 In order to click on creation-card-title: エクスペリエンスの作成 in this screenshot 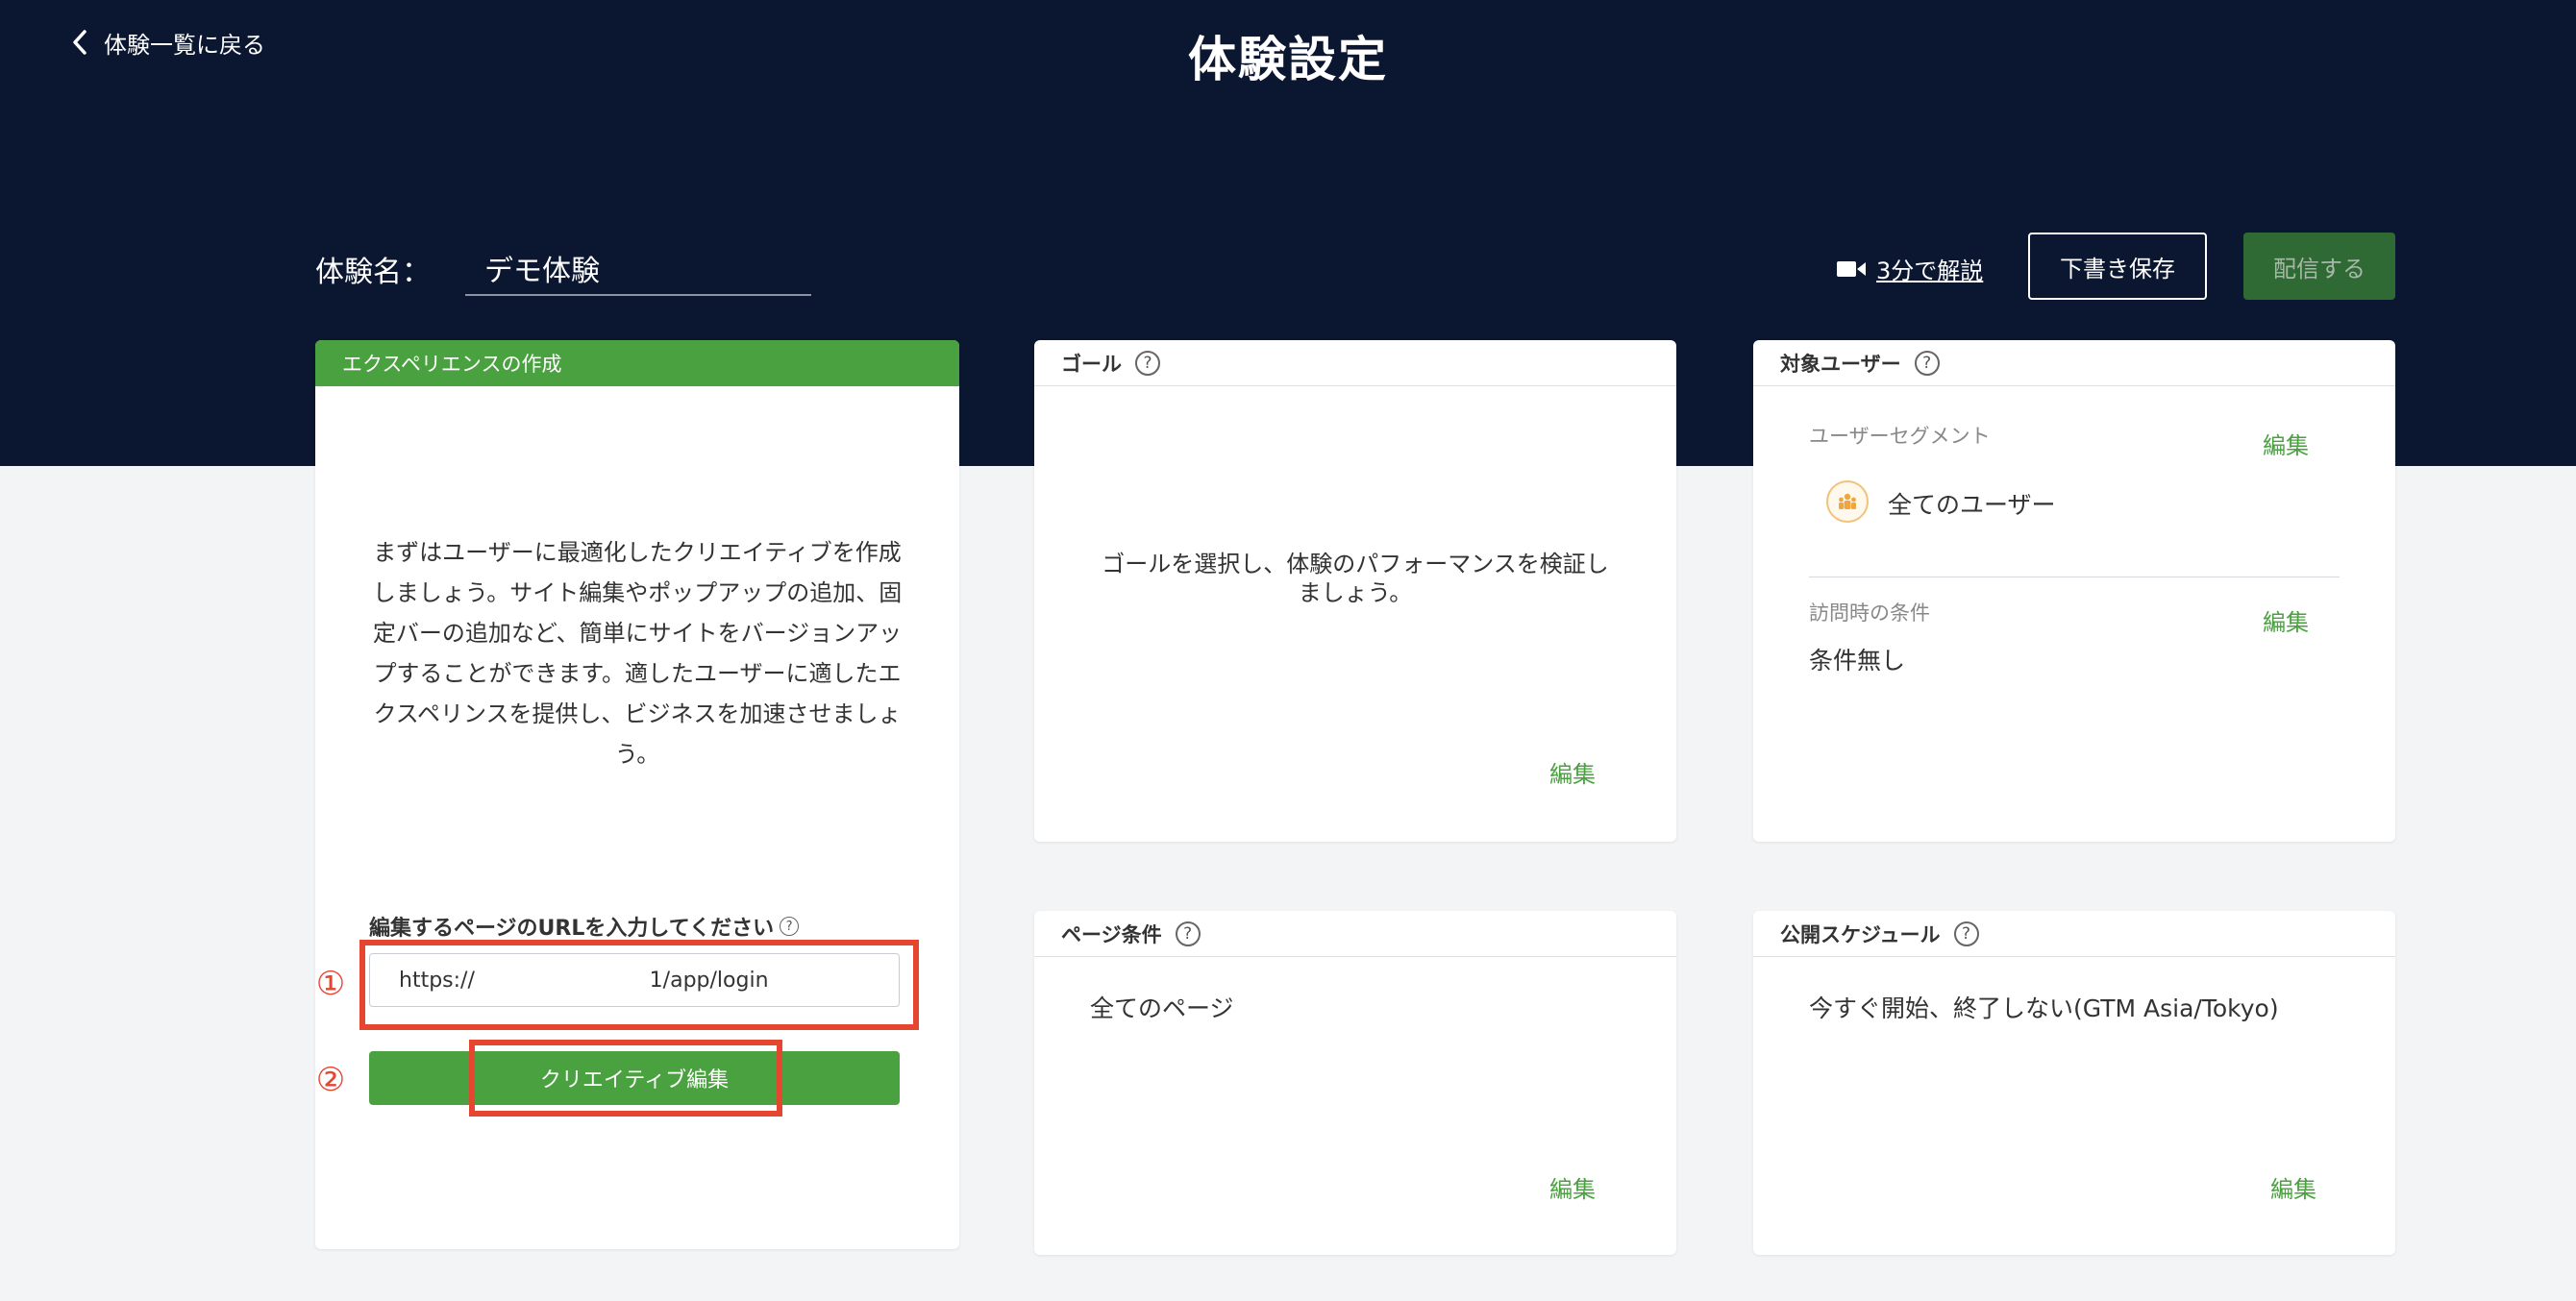, I will do `click(452, 364)`.